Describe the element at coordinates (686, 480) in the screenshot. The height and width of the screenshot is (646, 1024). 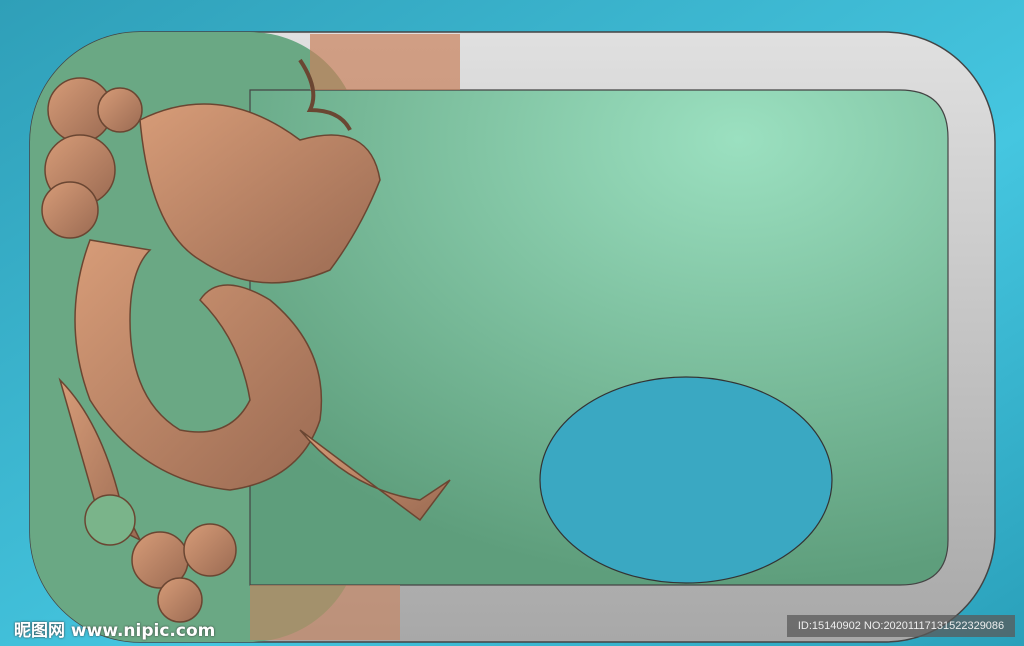
I see `oval-recess` at that location.